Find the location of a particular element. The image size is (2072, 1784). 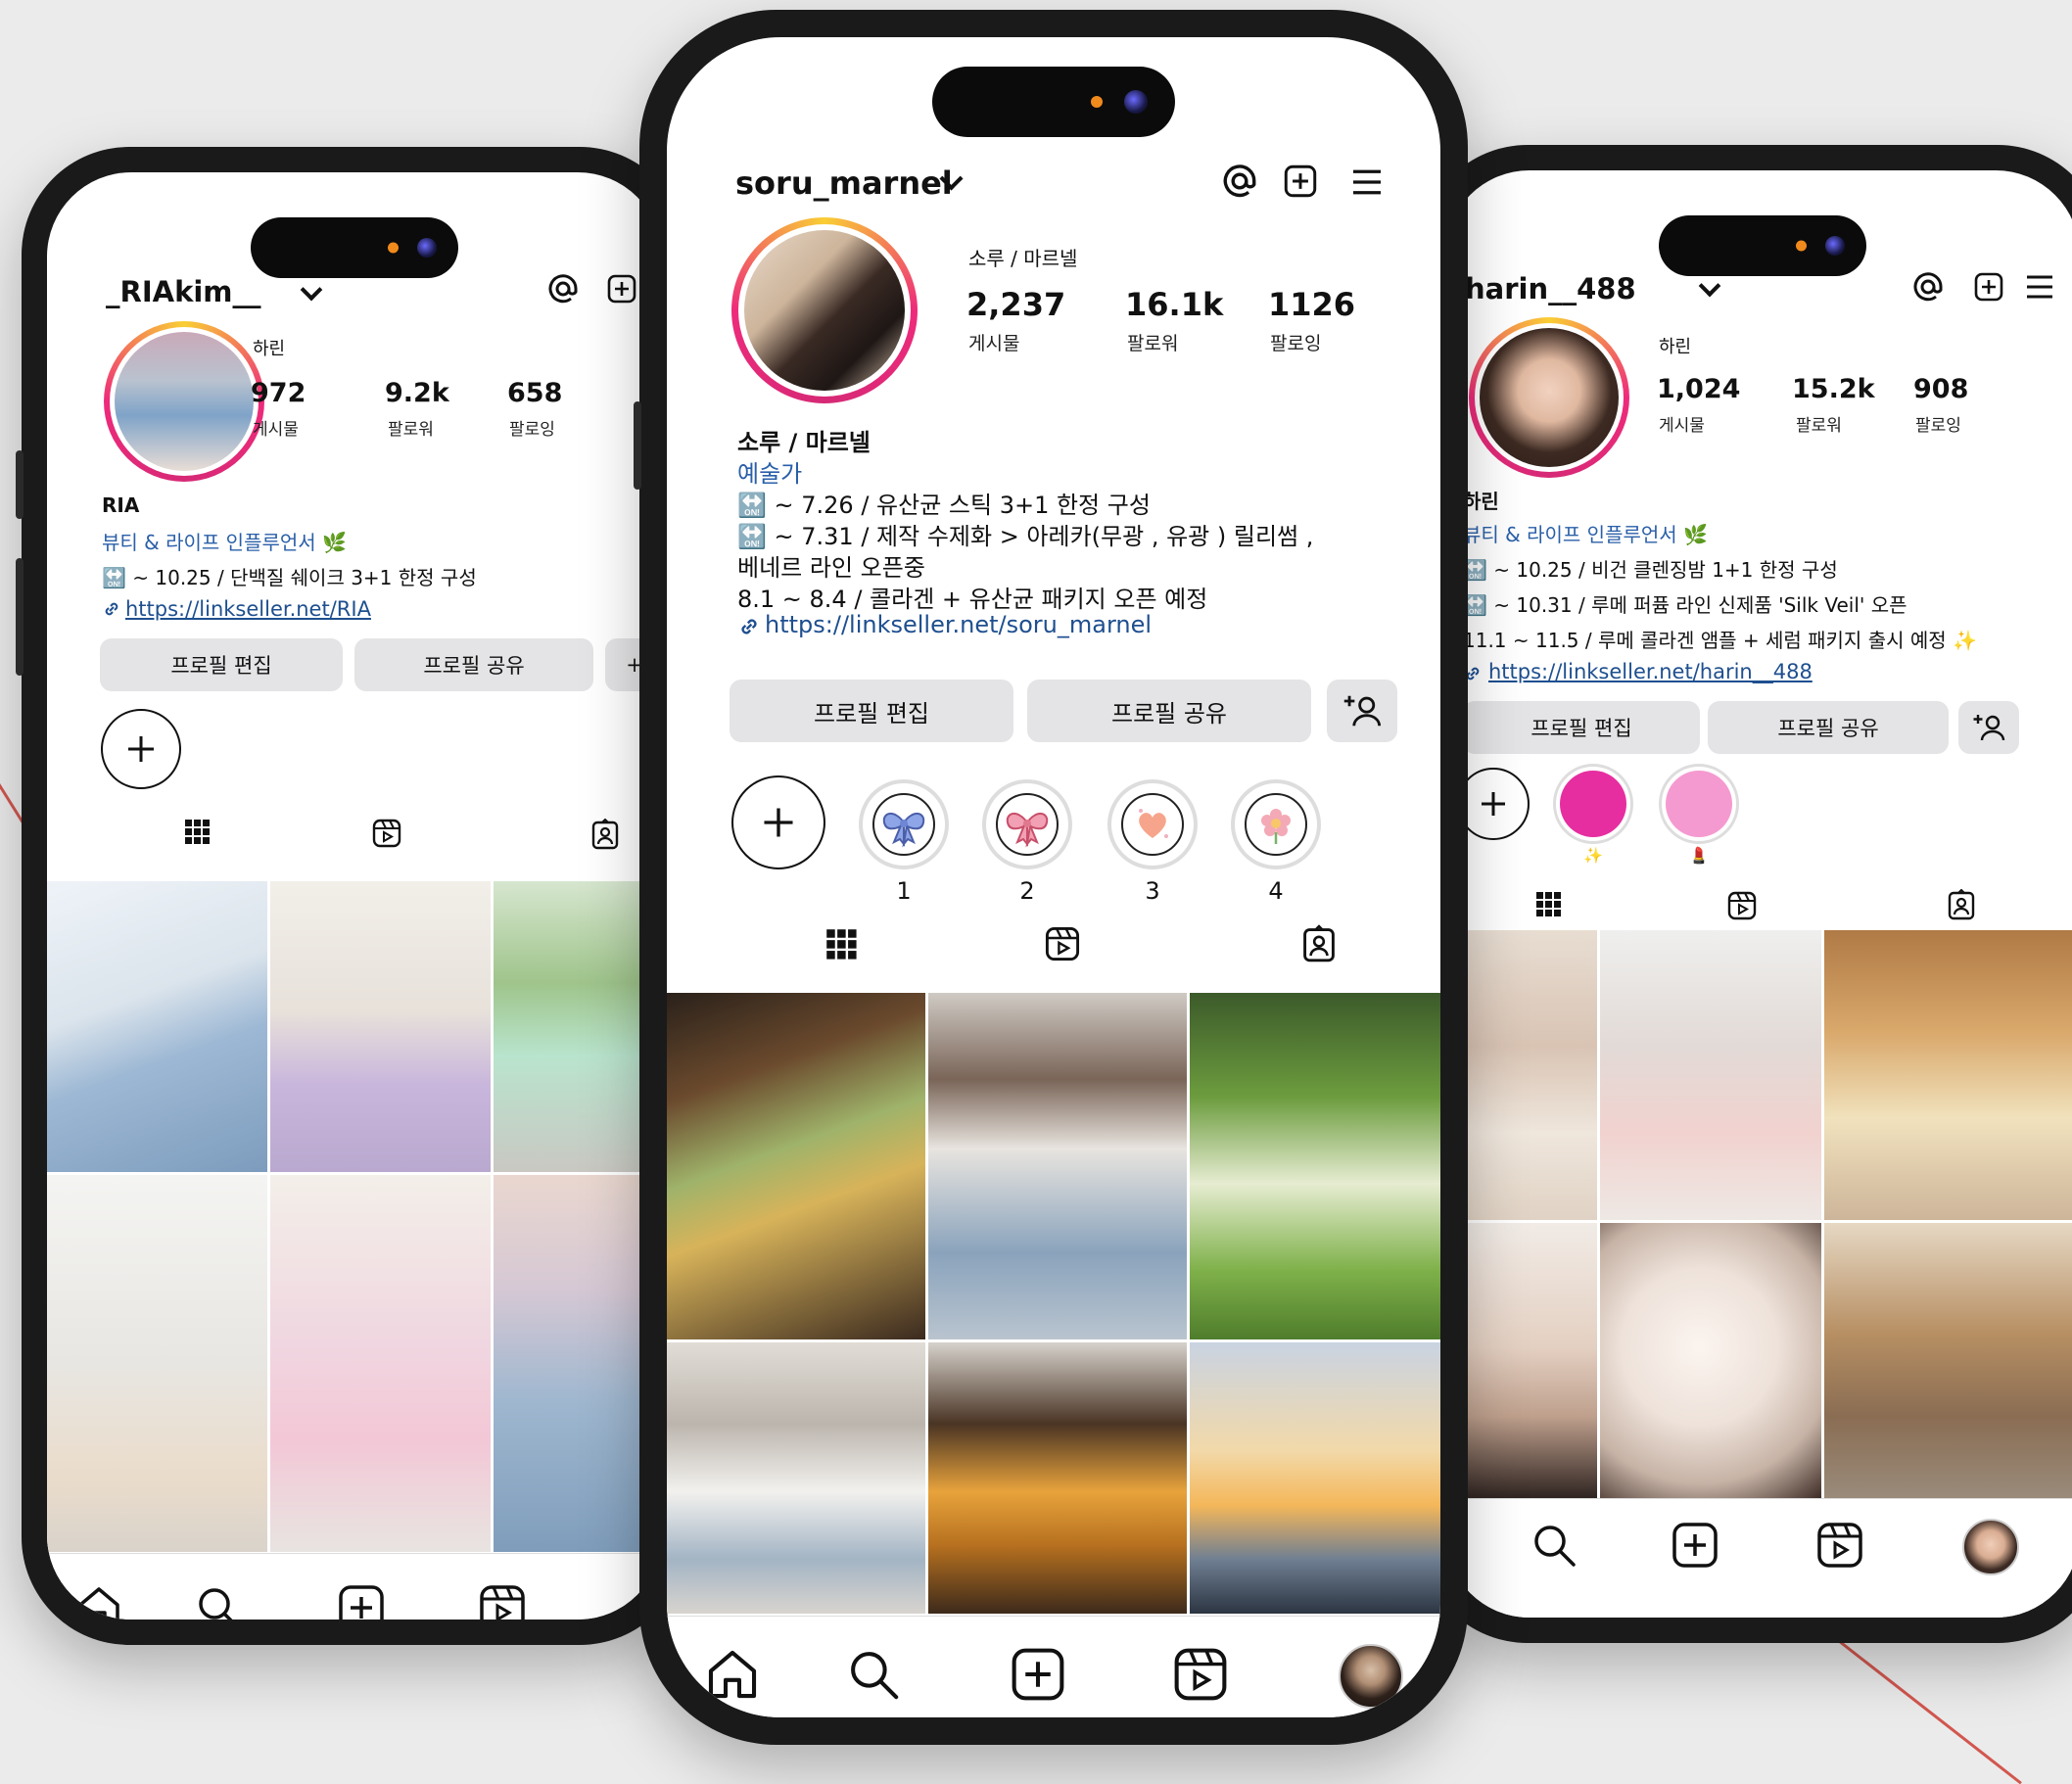

stat-following-value: 908 is located at coordinates (1941, 389).